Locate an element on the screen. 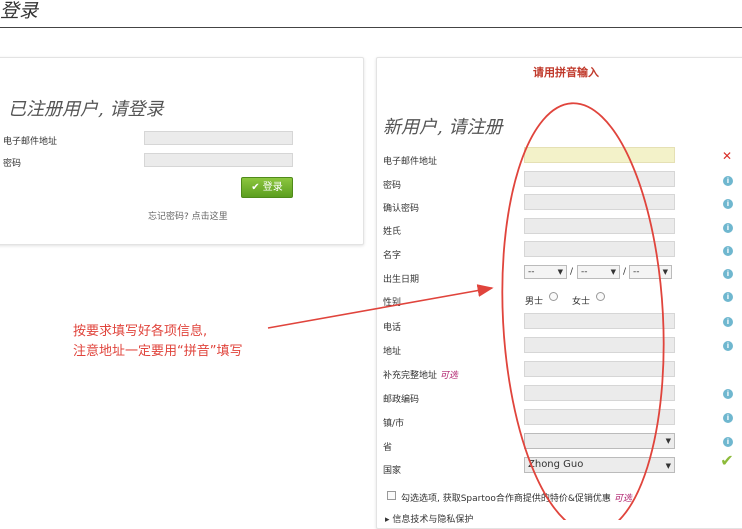  annotation-arrow is located at coordinates (380, 306).